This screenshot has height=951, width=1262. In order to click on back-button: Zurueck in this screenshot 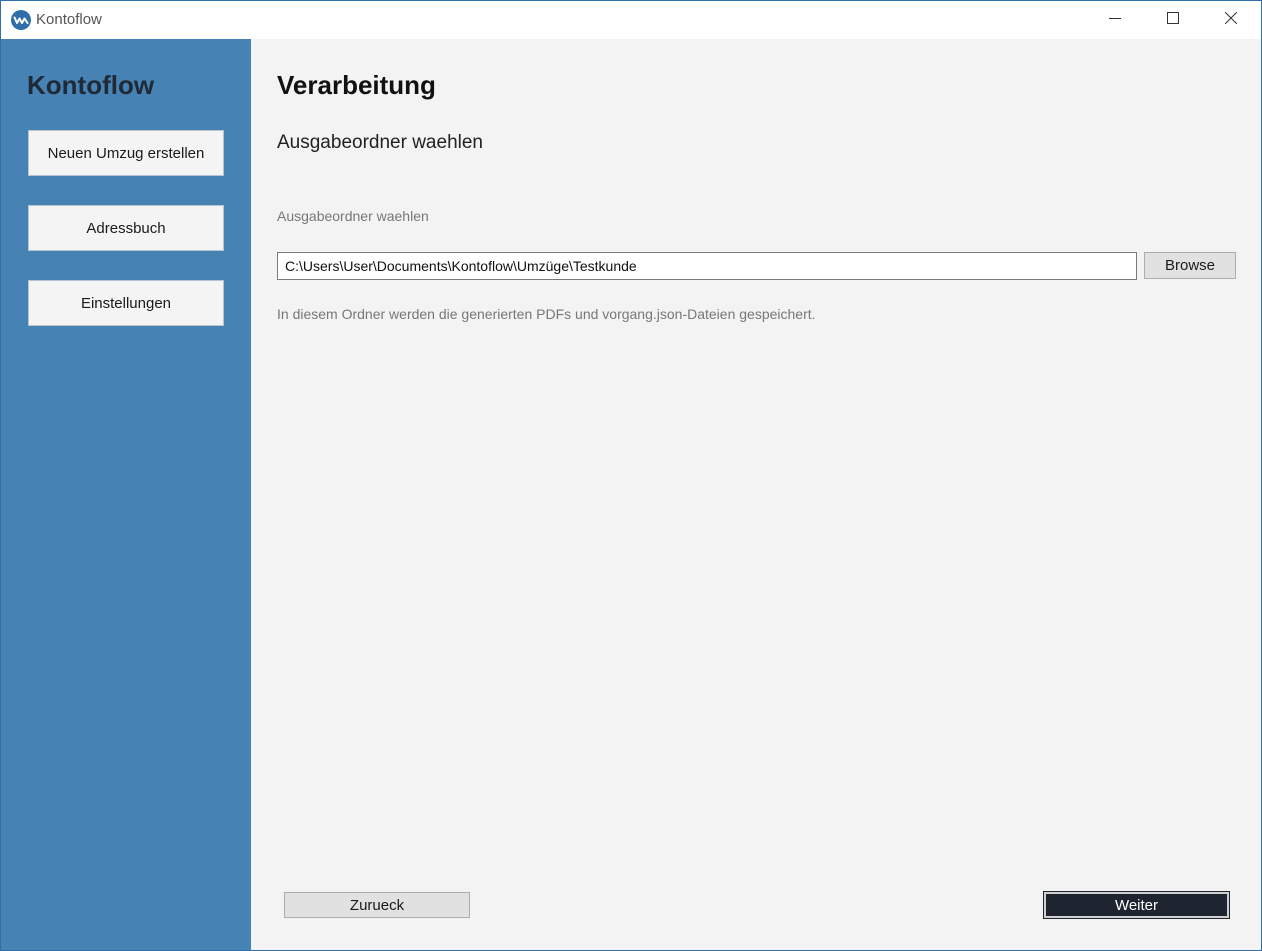, I will do `click(377, 905)`.